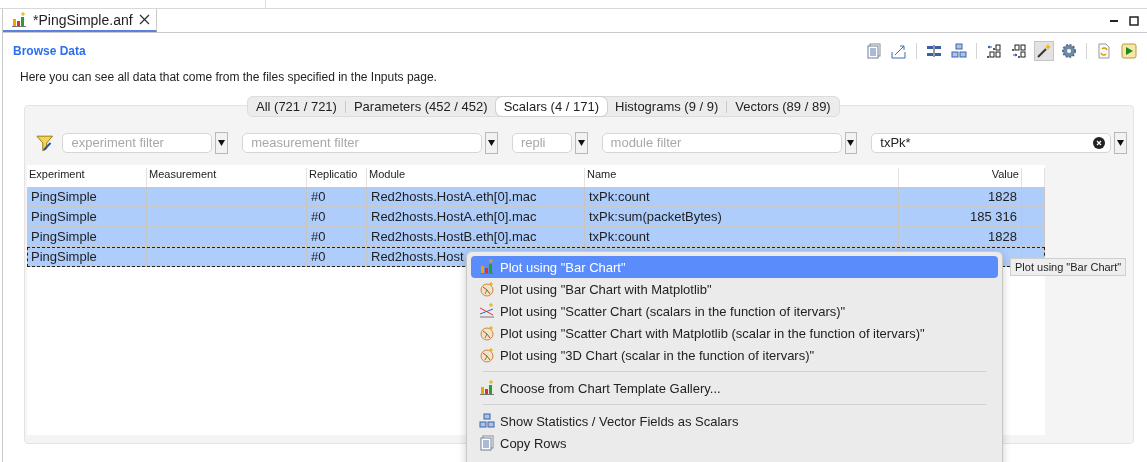 This screenshot has width=1147, height=462. I want to click on section-title: Browse Data, so click(49, 51).